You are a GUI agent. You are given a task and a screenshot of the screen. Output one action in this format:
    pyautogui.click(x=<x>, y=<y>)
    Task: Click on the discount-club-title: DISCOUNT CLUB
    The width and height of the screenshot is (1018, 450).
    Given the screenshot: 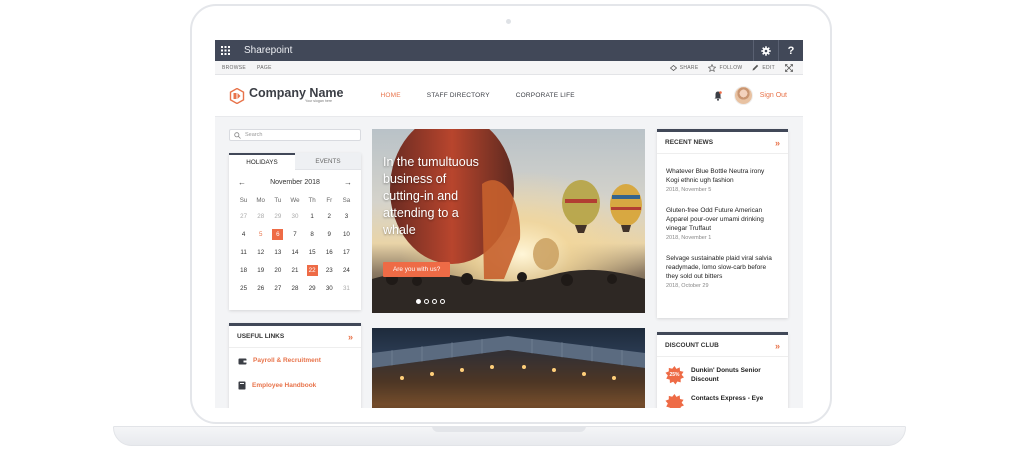 What is the action you would take?
    pyautogui.click(x=692, y=345)
    